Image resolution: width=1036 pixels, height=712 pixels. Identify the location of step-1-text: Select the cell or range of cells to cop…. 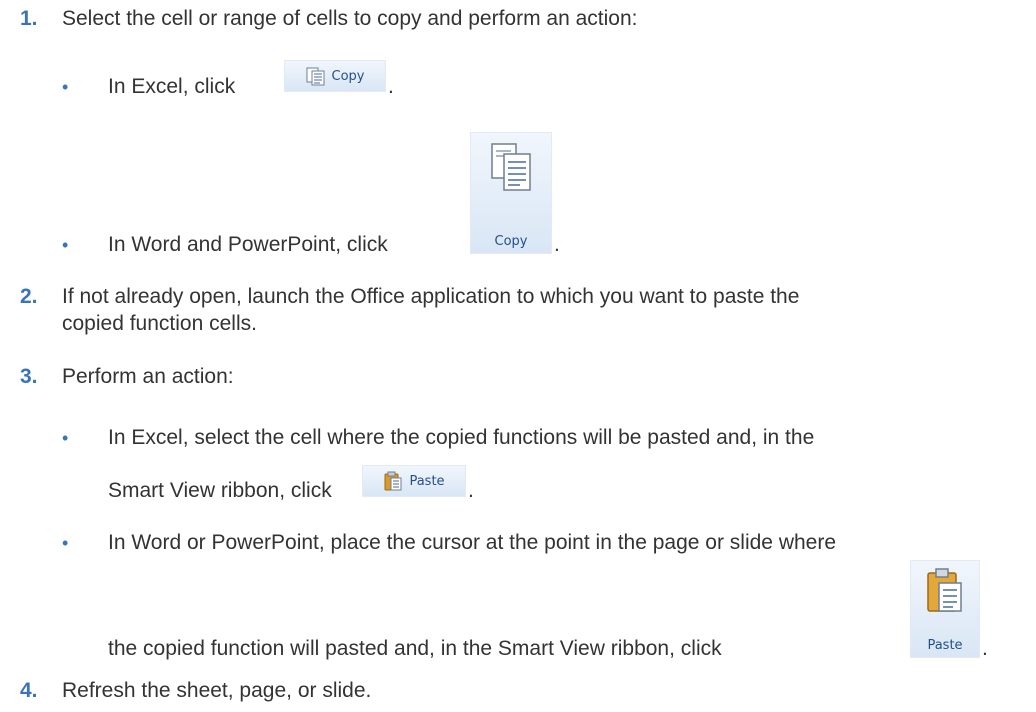
(350, 18).